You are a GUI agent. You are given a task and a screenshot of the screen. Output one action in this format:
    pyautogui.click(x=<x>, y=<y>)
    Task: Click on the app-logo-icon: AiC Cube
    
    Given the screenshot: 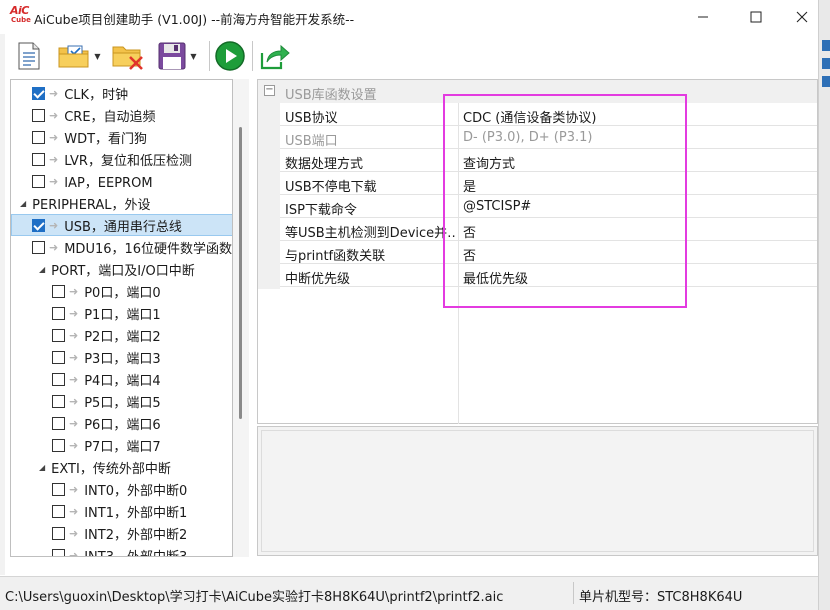 What is the action you would take?
    pyautogui.click(x=20, y=14)
    